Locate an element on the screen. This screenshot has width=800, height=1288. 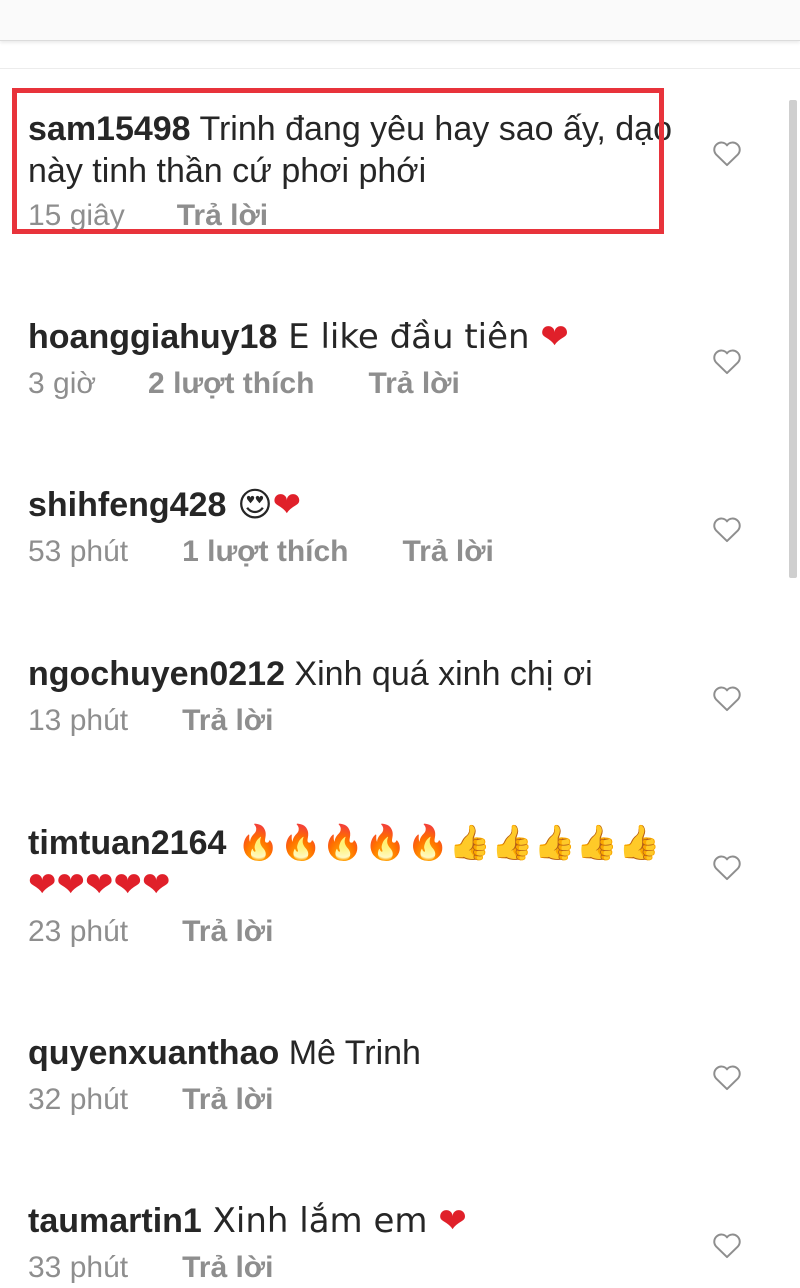
comment-meta: 13 phút Trả lời is located at coordinates (368, 721).